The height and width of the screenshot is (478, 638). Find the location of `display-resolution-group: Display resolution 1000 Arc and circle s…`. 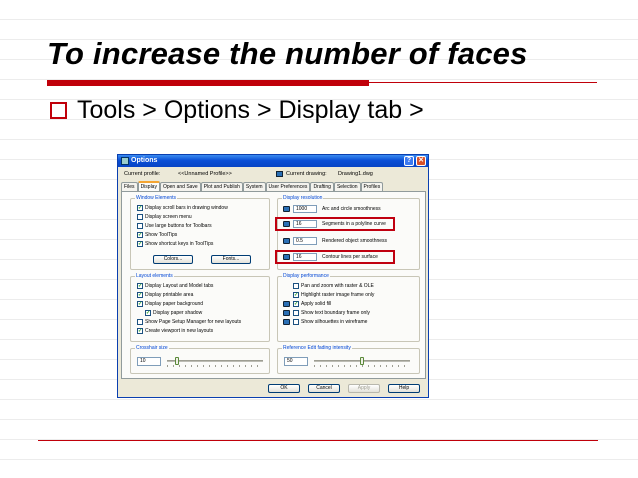

display-resolution-group: Display resolution 1000 Arc and circle s… is located at coordinates (347, 232).